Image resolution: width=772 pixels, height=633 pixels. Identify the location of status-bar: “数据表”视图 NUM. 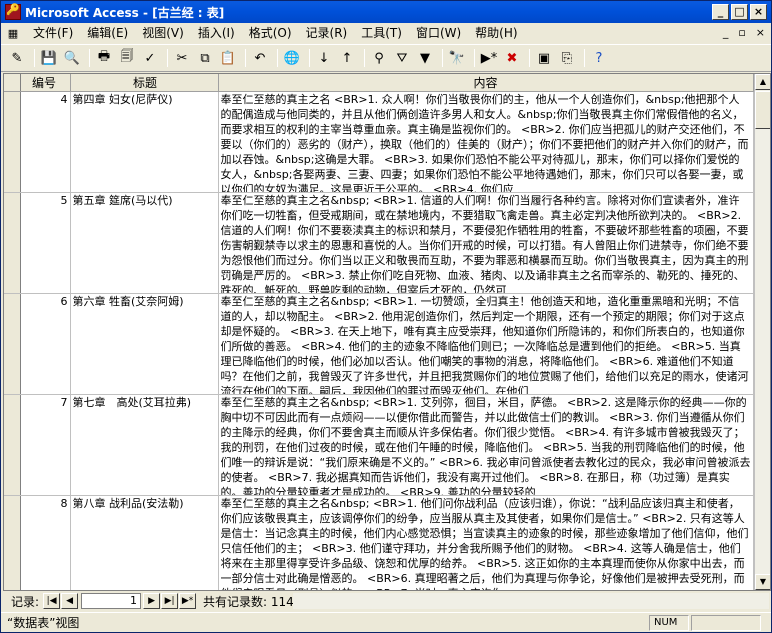
(386, 622).